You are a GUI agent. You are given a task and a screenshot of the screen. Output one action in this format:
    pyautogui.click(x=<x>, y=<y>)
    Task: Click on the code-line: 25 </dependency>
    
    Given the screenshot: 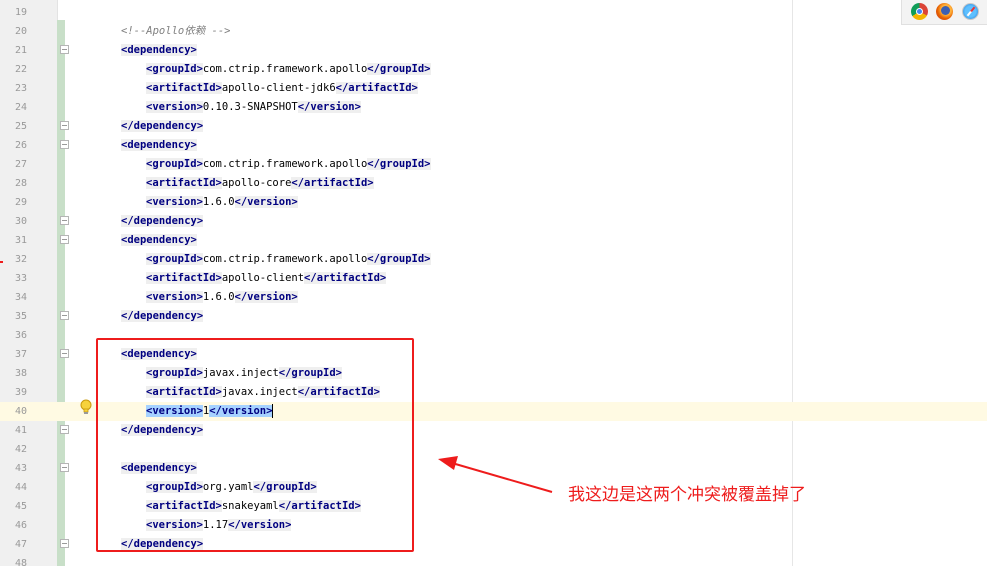 What is the action you would take?
    pyautogui.click(x=493, y=126)
    